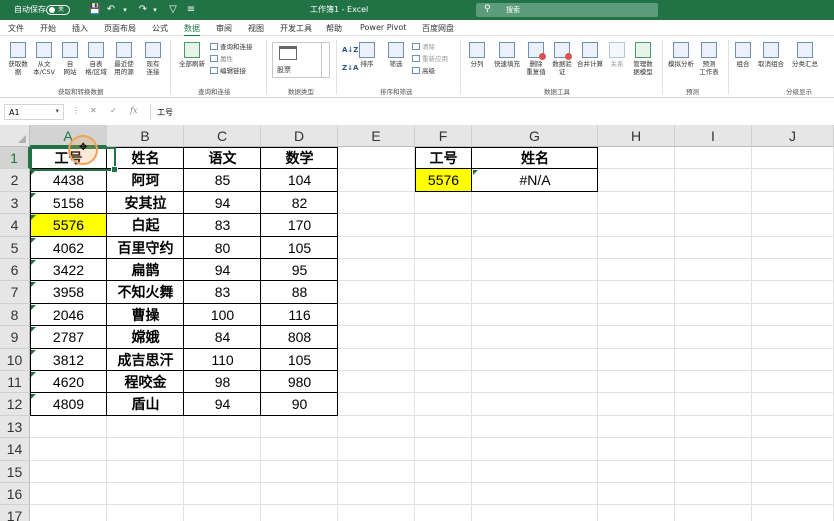 The height and width of the screenshot is (521, 834). I want to click on tab-1: 开始, so click(48, 28).